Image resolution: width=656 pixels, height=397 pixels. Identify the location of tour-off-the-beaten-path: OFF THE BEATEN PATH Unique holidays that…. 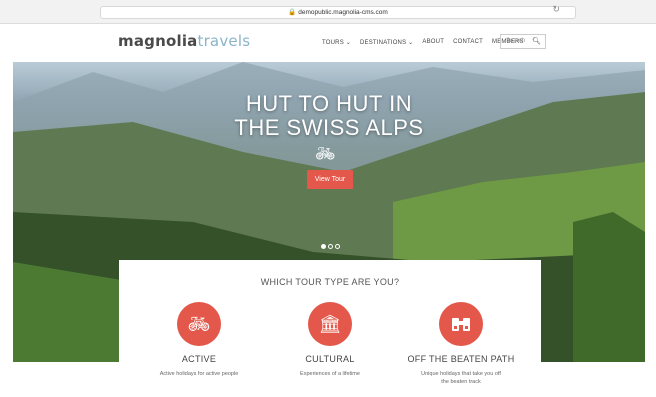
(461, 344).